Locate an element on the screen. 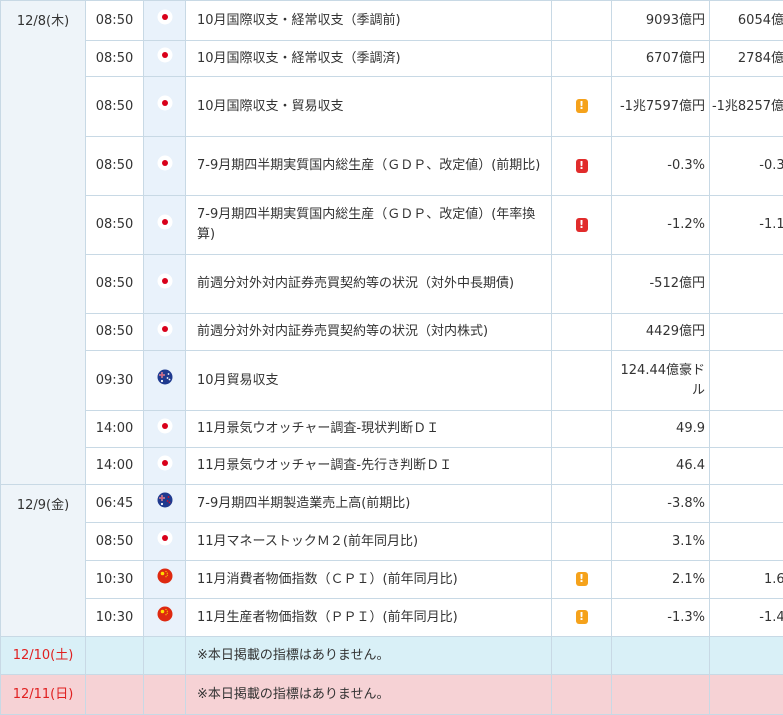  previous-value-cell: -512億円 is located at coordinates (661, 284).